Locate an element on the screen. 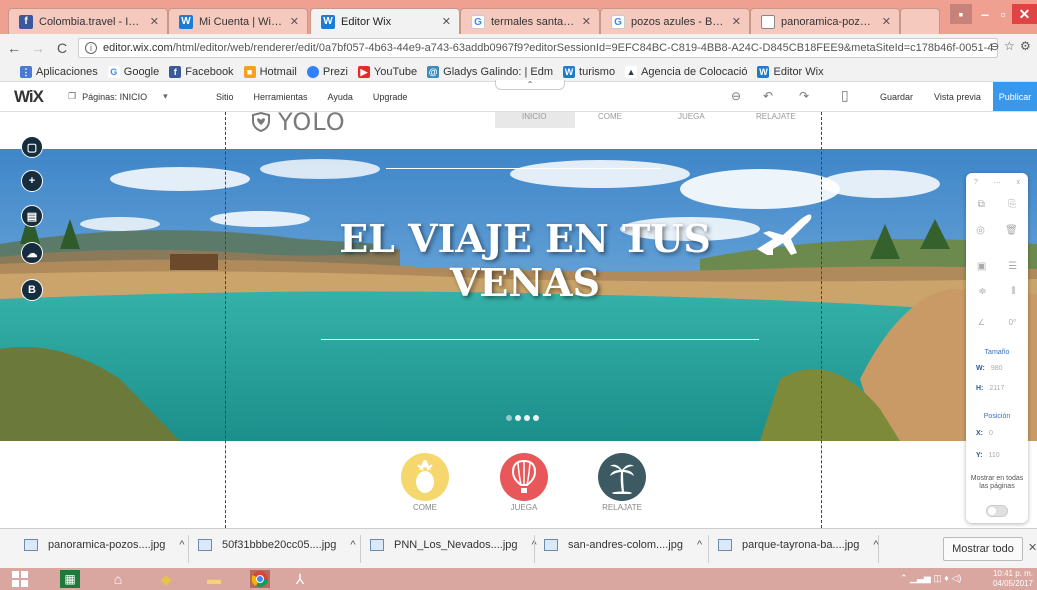  acrobat-icon: ⅄ is located at coordinates (300, 579).